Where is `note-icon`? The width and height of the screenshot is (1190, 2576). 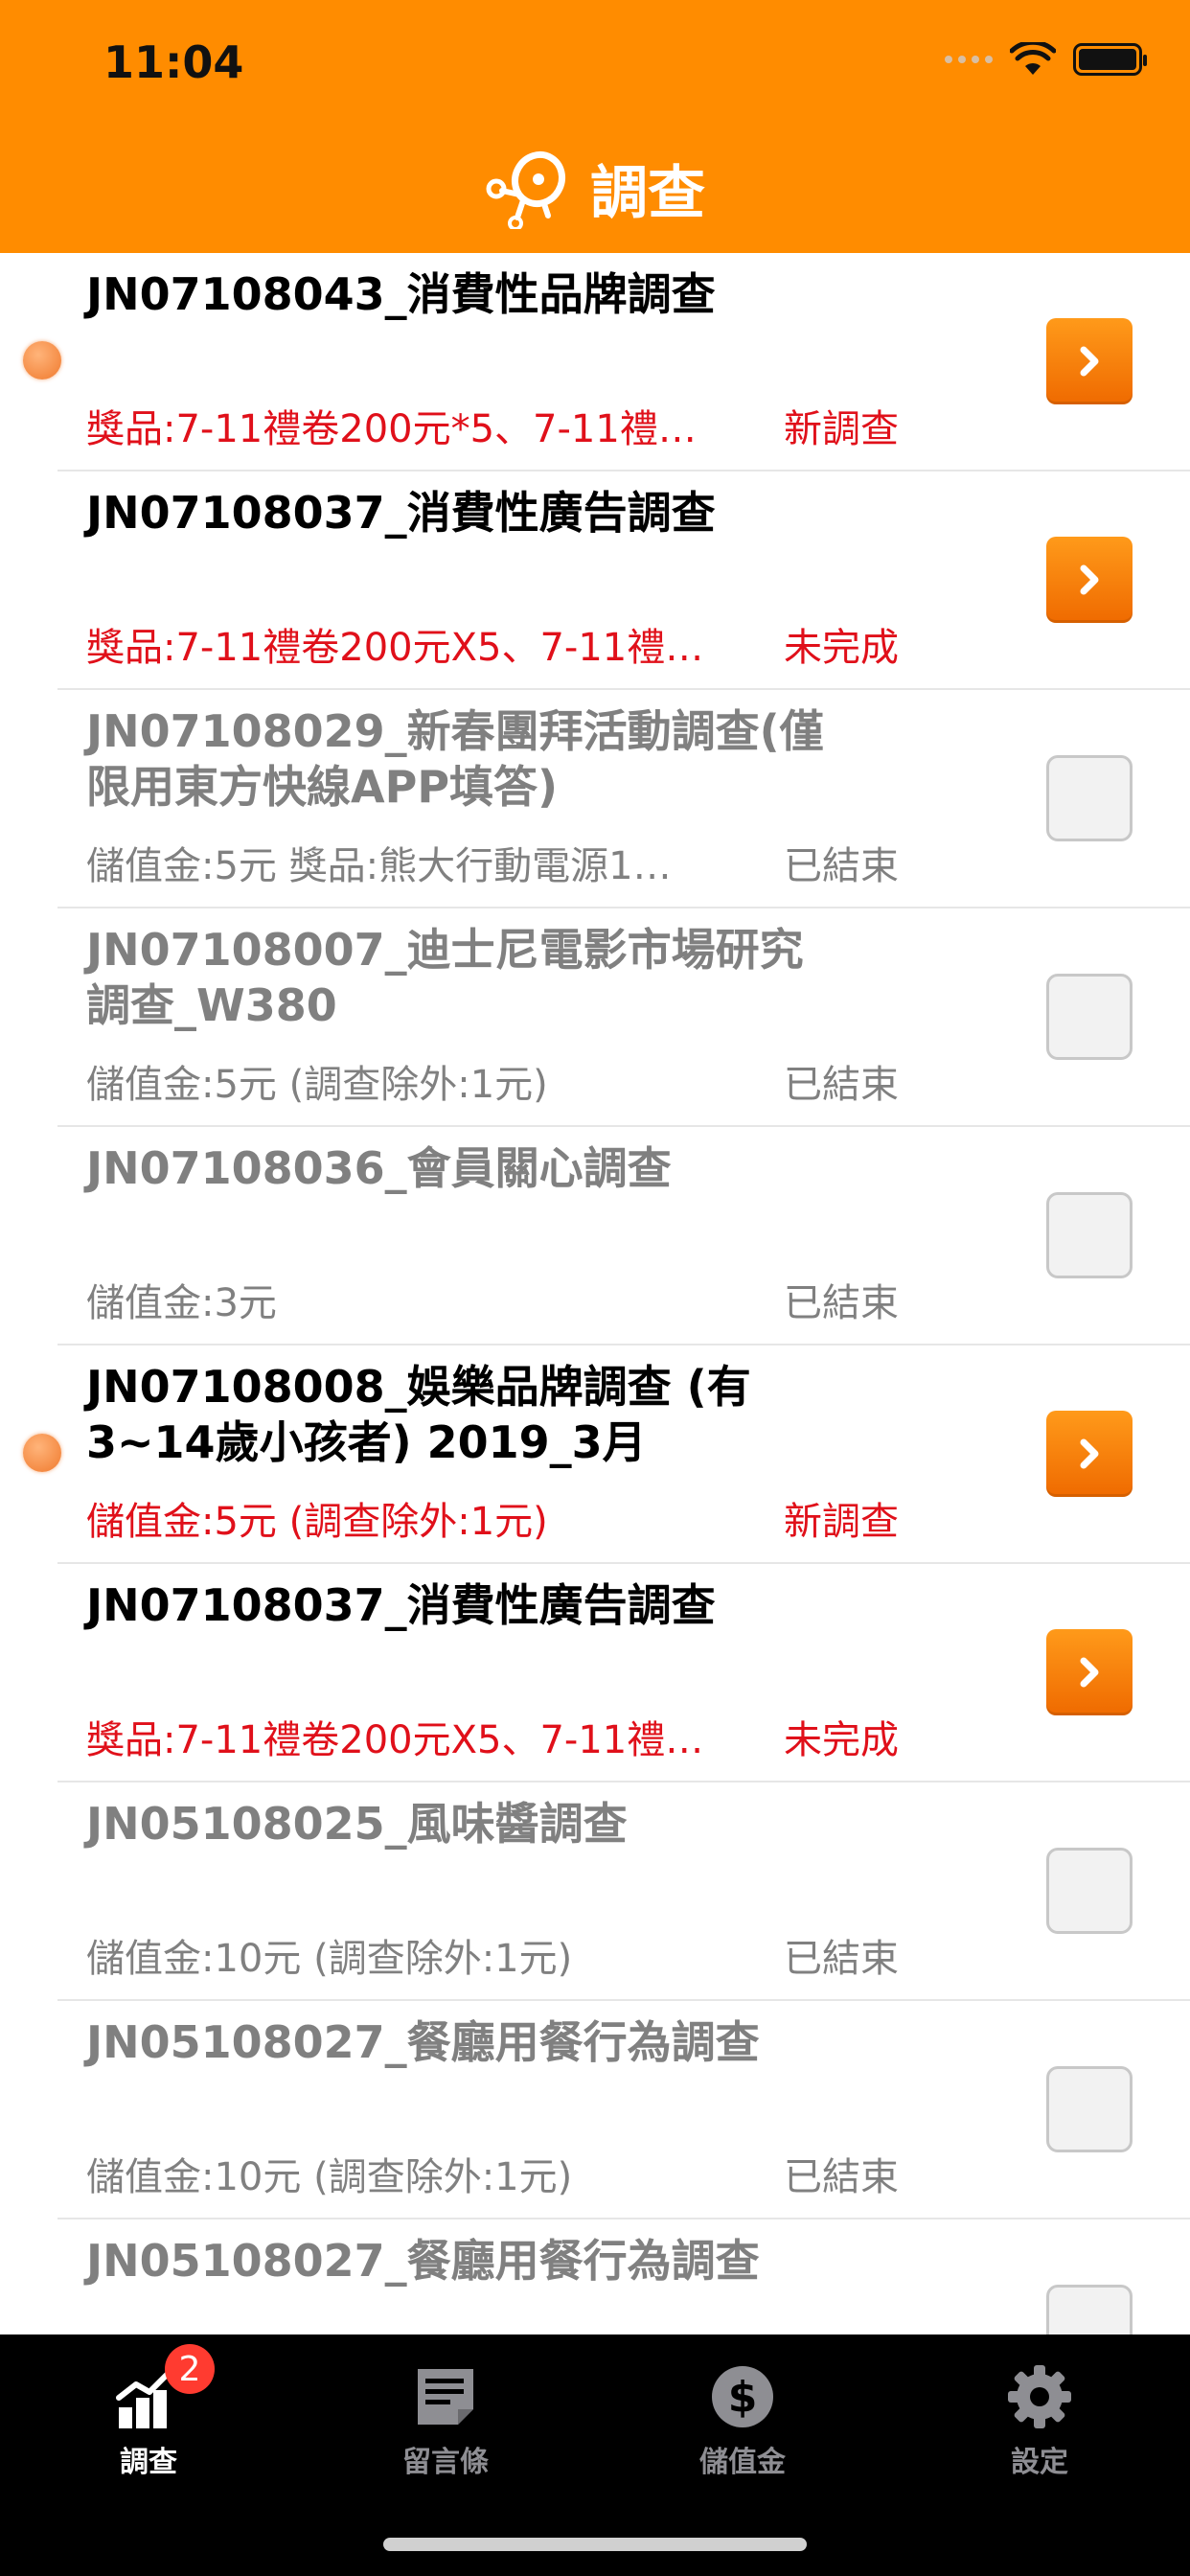
note-icon is located at coordinates (445, 2392).